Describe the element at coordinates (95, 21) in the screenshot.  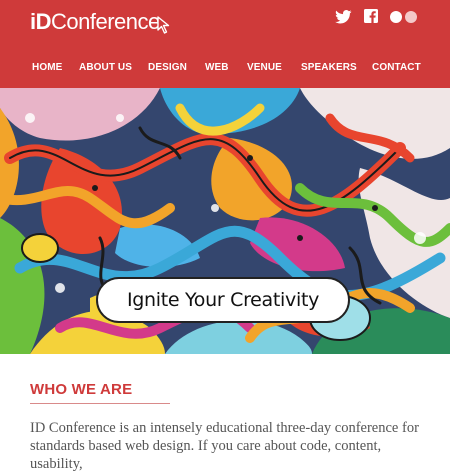
I see `logo-text: iDConference` at that location.